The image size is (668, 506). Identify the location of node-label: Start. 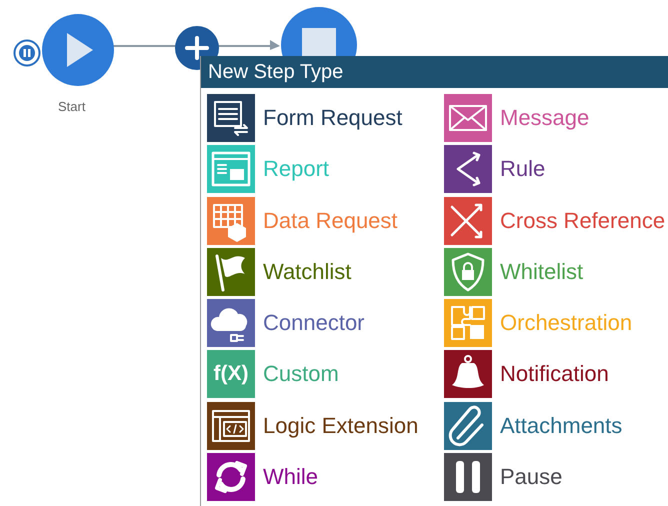
(72, 106).